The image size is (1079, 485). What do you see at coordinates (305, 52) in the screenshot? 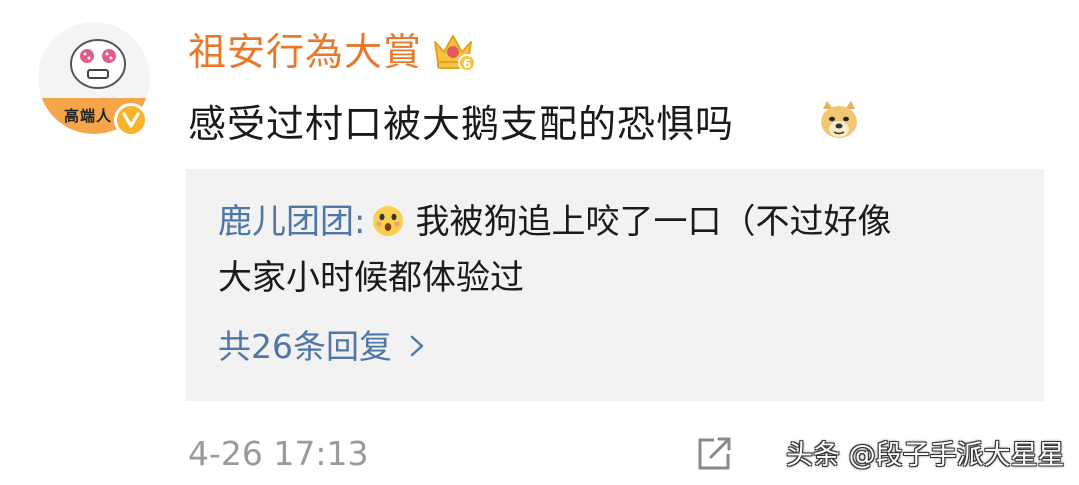
I see `comment-username: 祖安行為大賞` at bounding box center [305, 52].